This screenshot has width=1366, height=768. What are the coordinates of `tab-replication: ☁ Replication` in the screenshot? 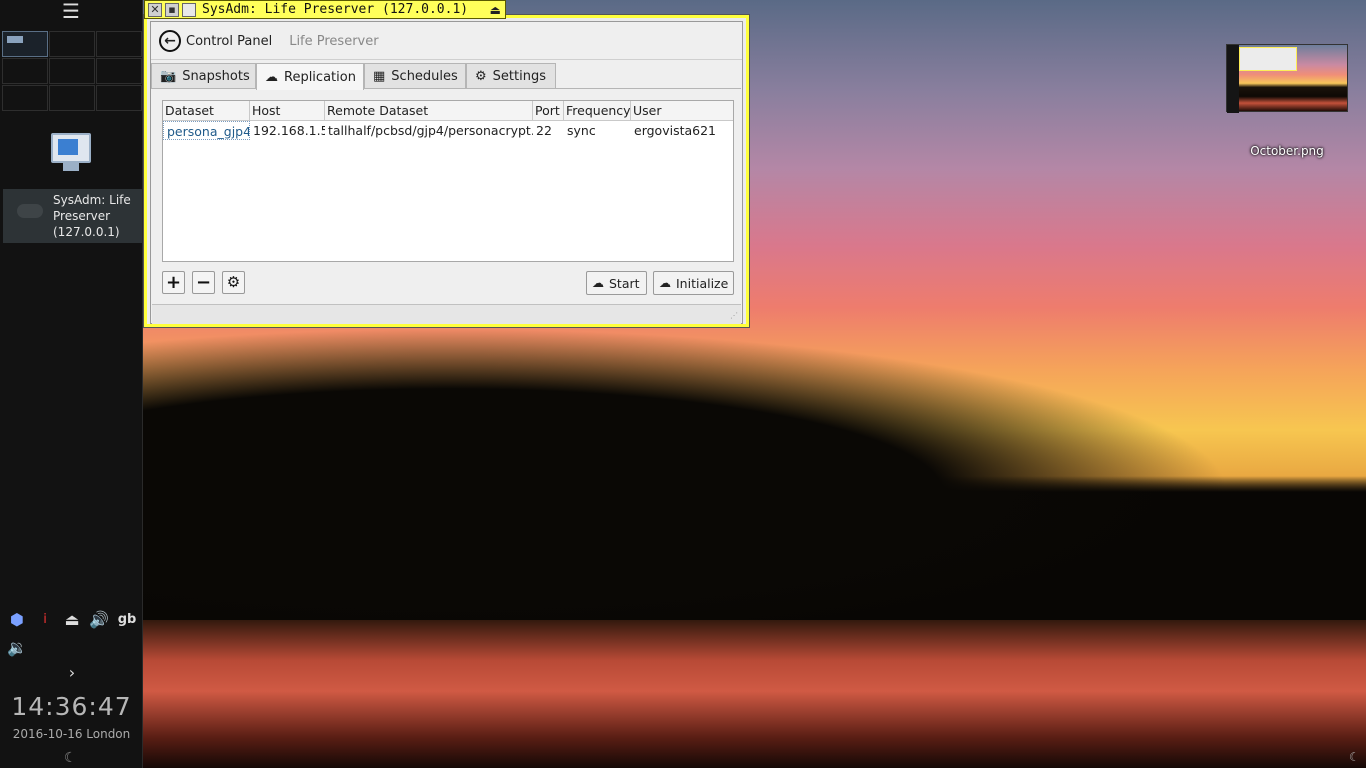 It's located at (310, 76).